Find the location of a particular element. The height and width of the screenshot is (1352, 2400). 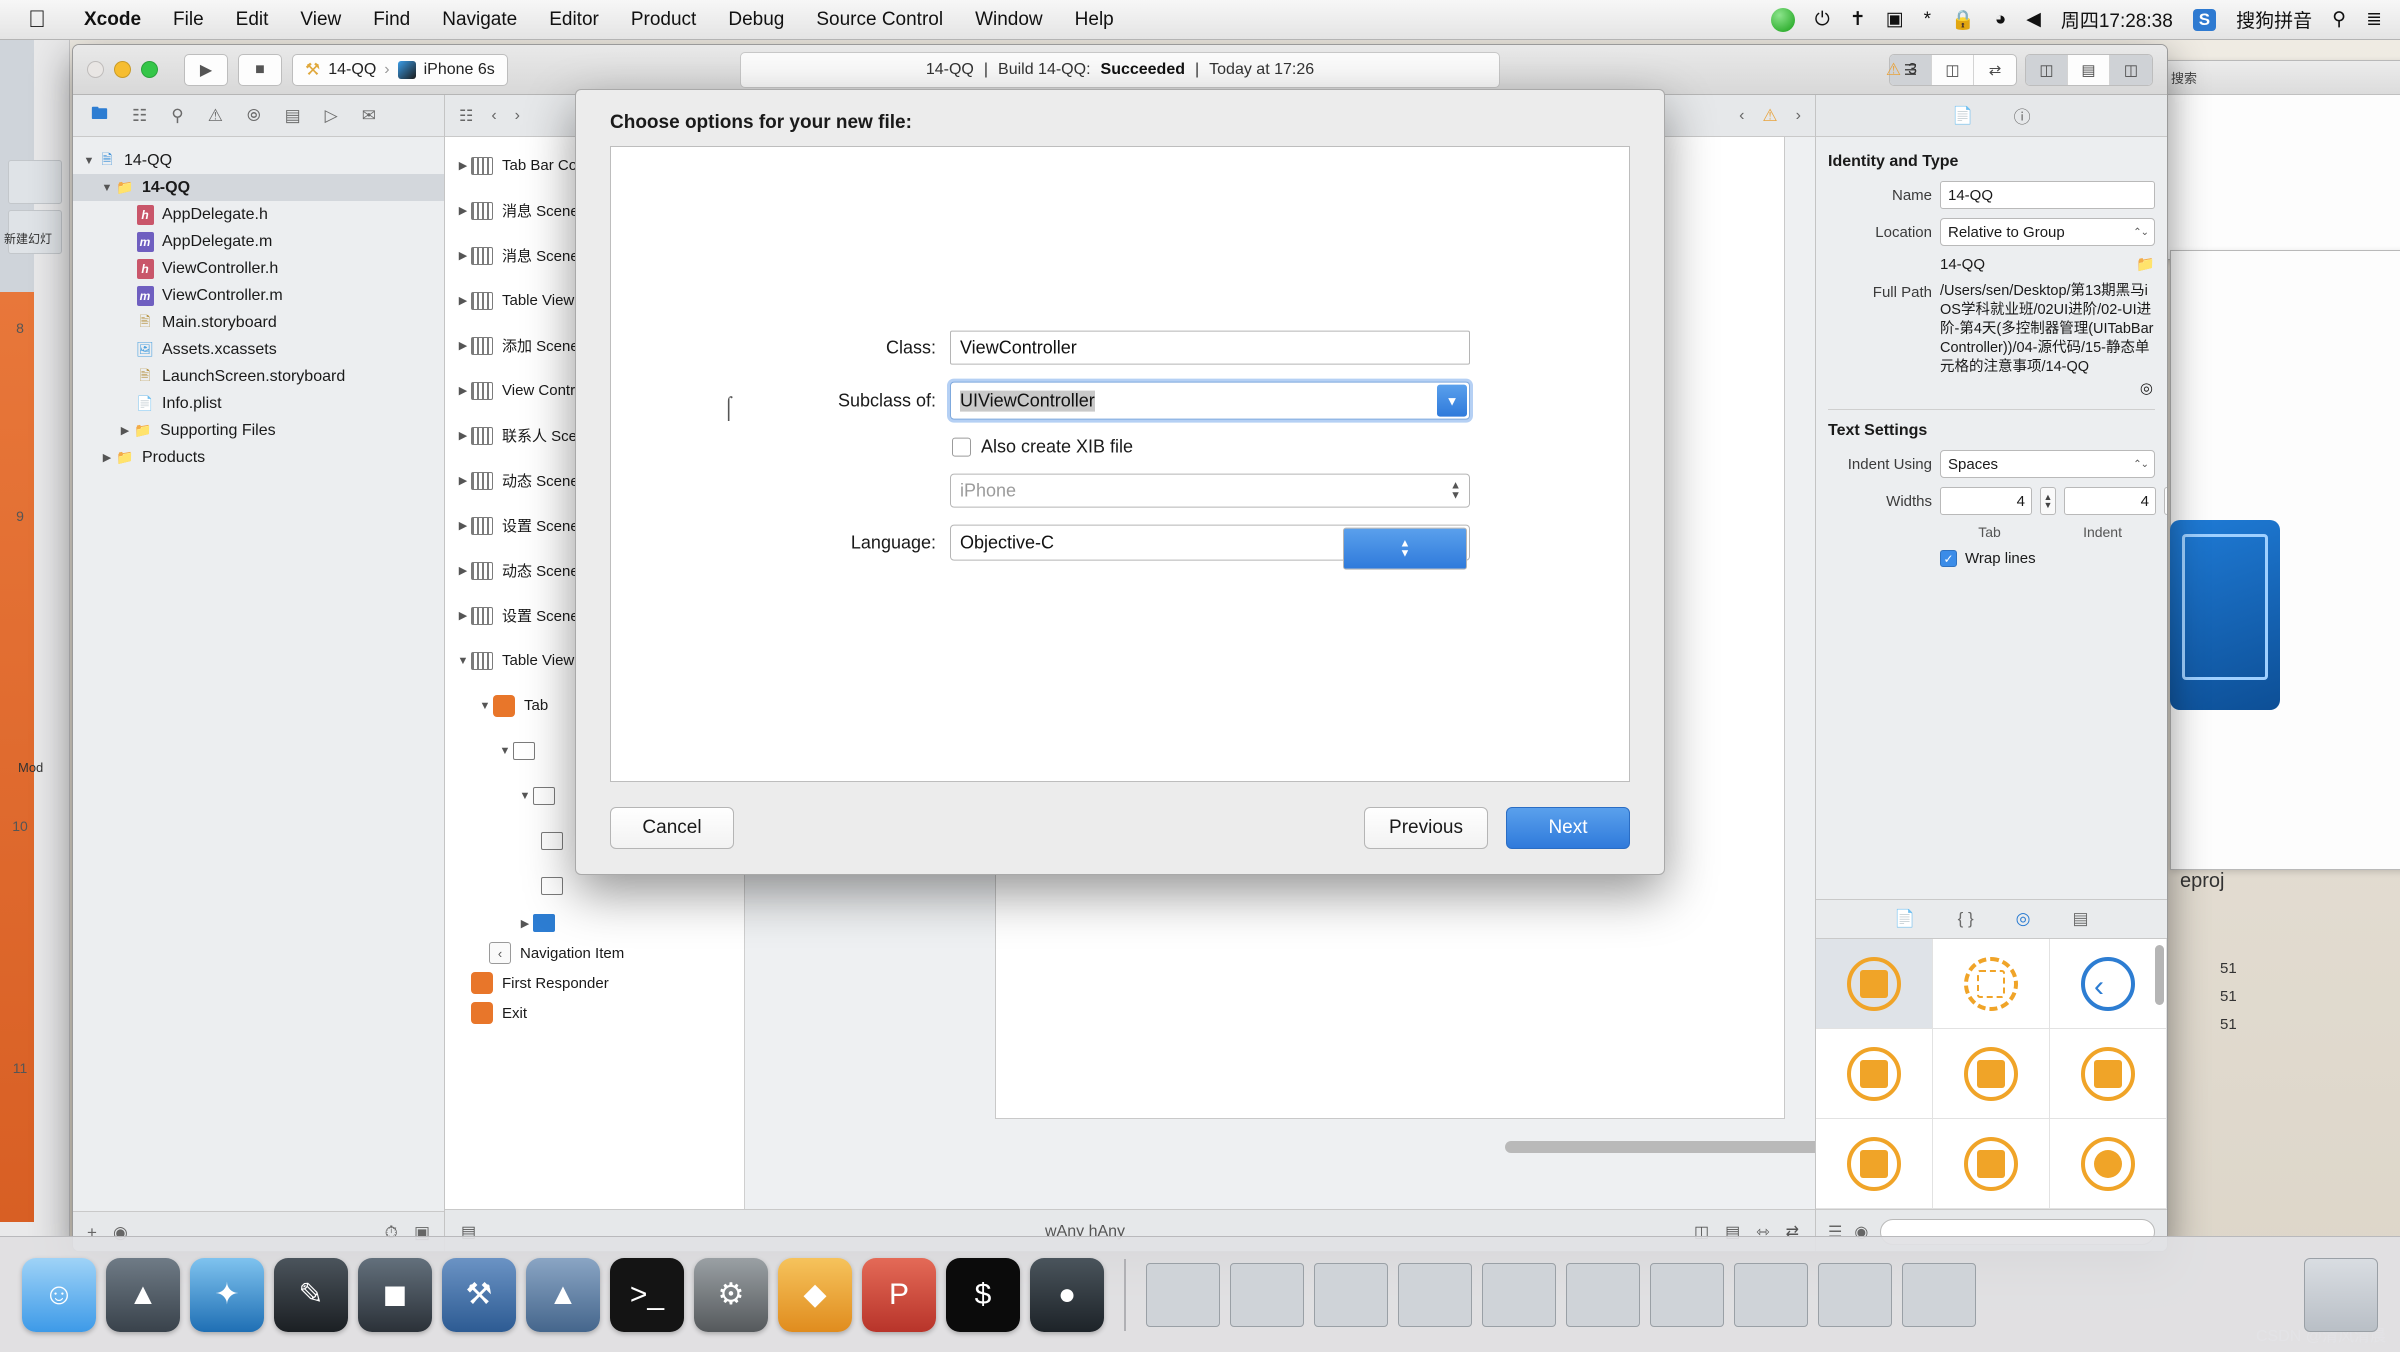

library-item-collection-view-controller is located at coordinates (1991, 1074).